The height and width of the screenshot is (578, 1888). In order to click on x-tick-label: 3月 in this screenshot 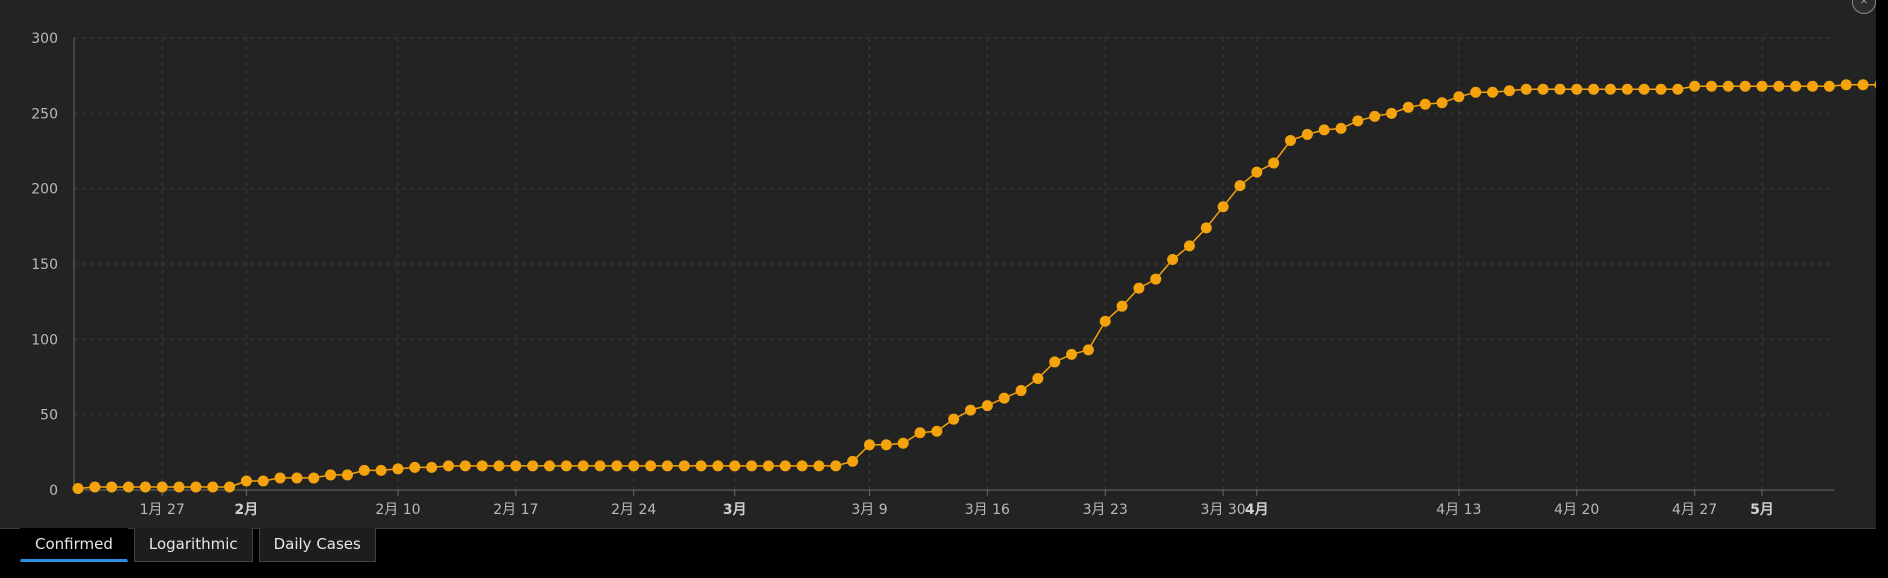, I will do `click(735, 510)`.